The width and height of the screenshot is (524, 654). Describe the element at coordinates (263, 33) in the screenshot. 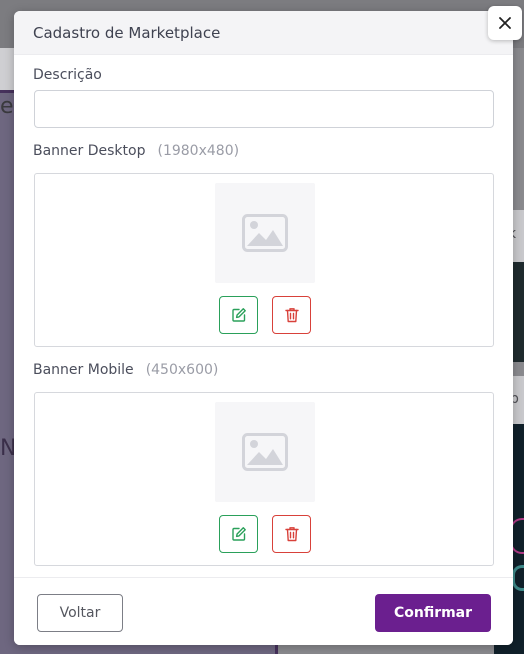

I see `modal-header: Cadastro de Marketplace` at that location.